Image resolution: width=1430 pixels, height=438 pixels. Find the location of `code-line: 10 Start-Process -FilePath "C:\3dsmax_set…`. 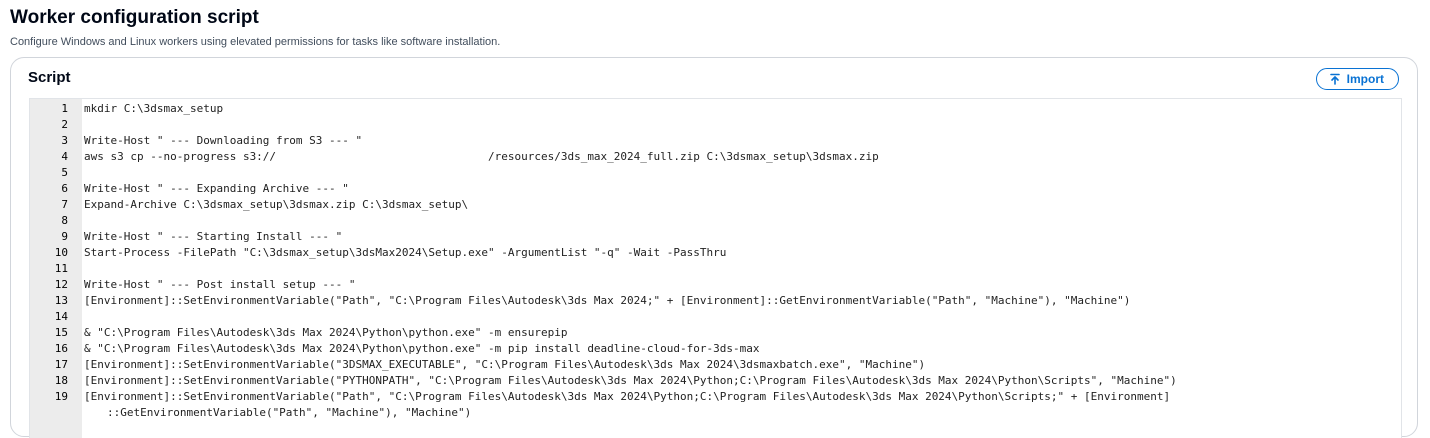

code-line: 10 Start-Process -FilePath "C:\3dsmax_set… is located at coordinates (715, 253).